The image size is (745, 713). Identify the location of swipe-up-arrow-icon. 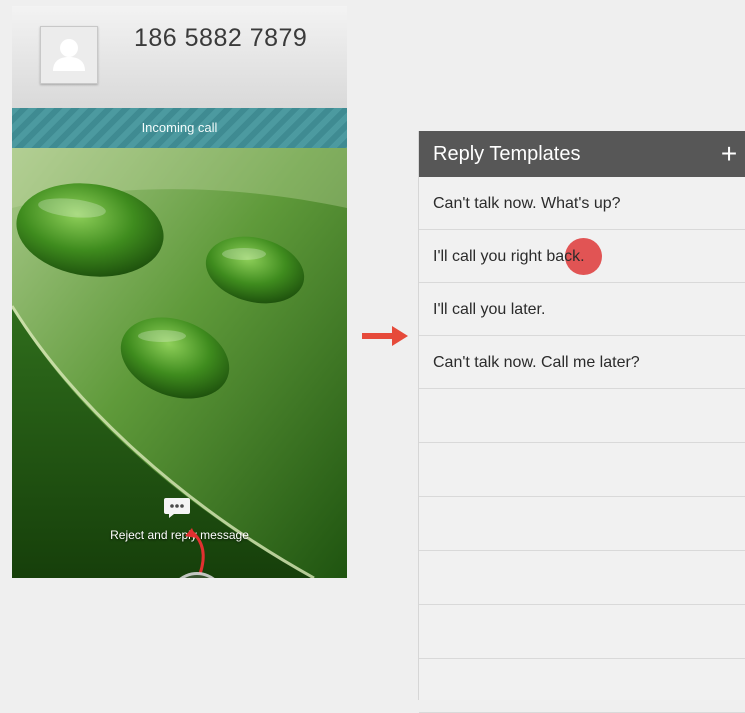
(195, 551).